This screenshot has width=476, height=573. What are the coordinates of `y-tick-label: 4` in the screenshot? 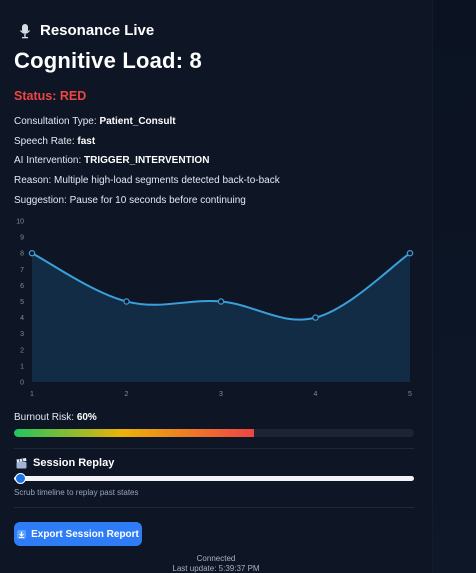 It's located at (22, 318).